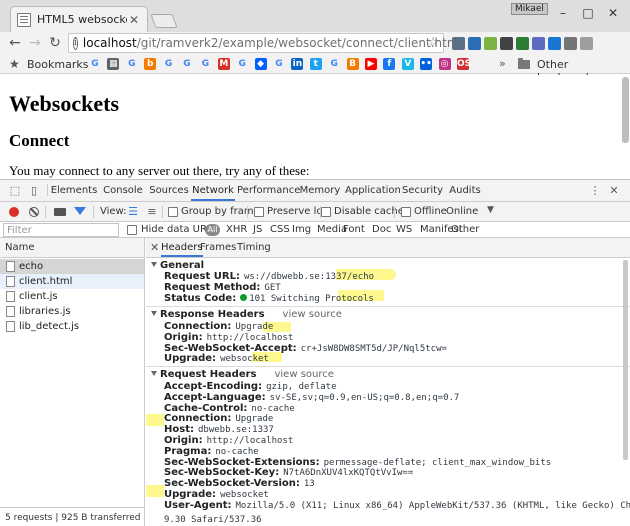 This screenshot has width=630, height=526. What do you see at coordinates (570, 43) in the screenshot?
I see `circle-extension-icon` at bounding box center [570, 43].